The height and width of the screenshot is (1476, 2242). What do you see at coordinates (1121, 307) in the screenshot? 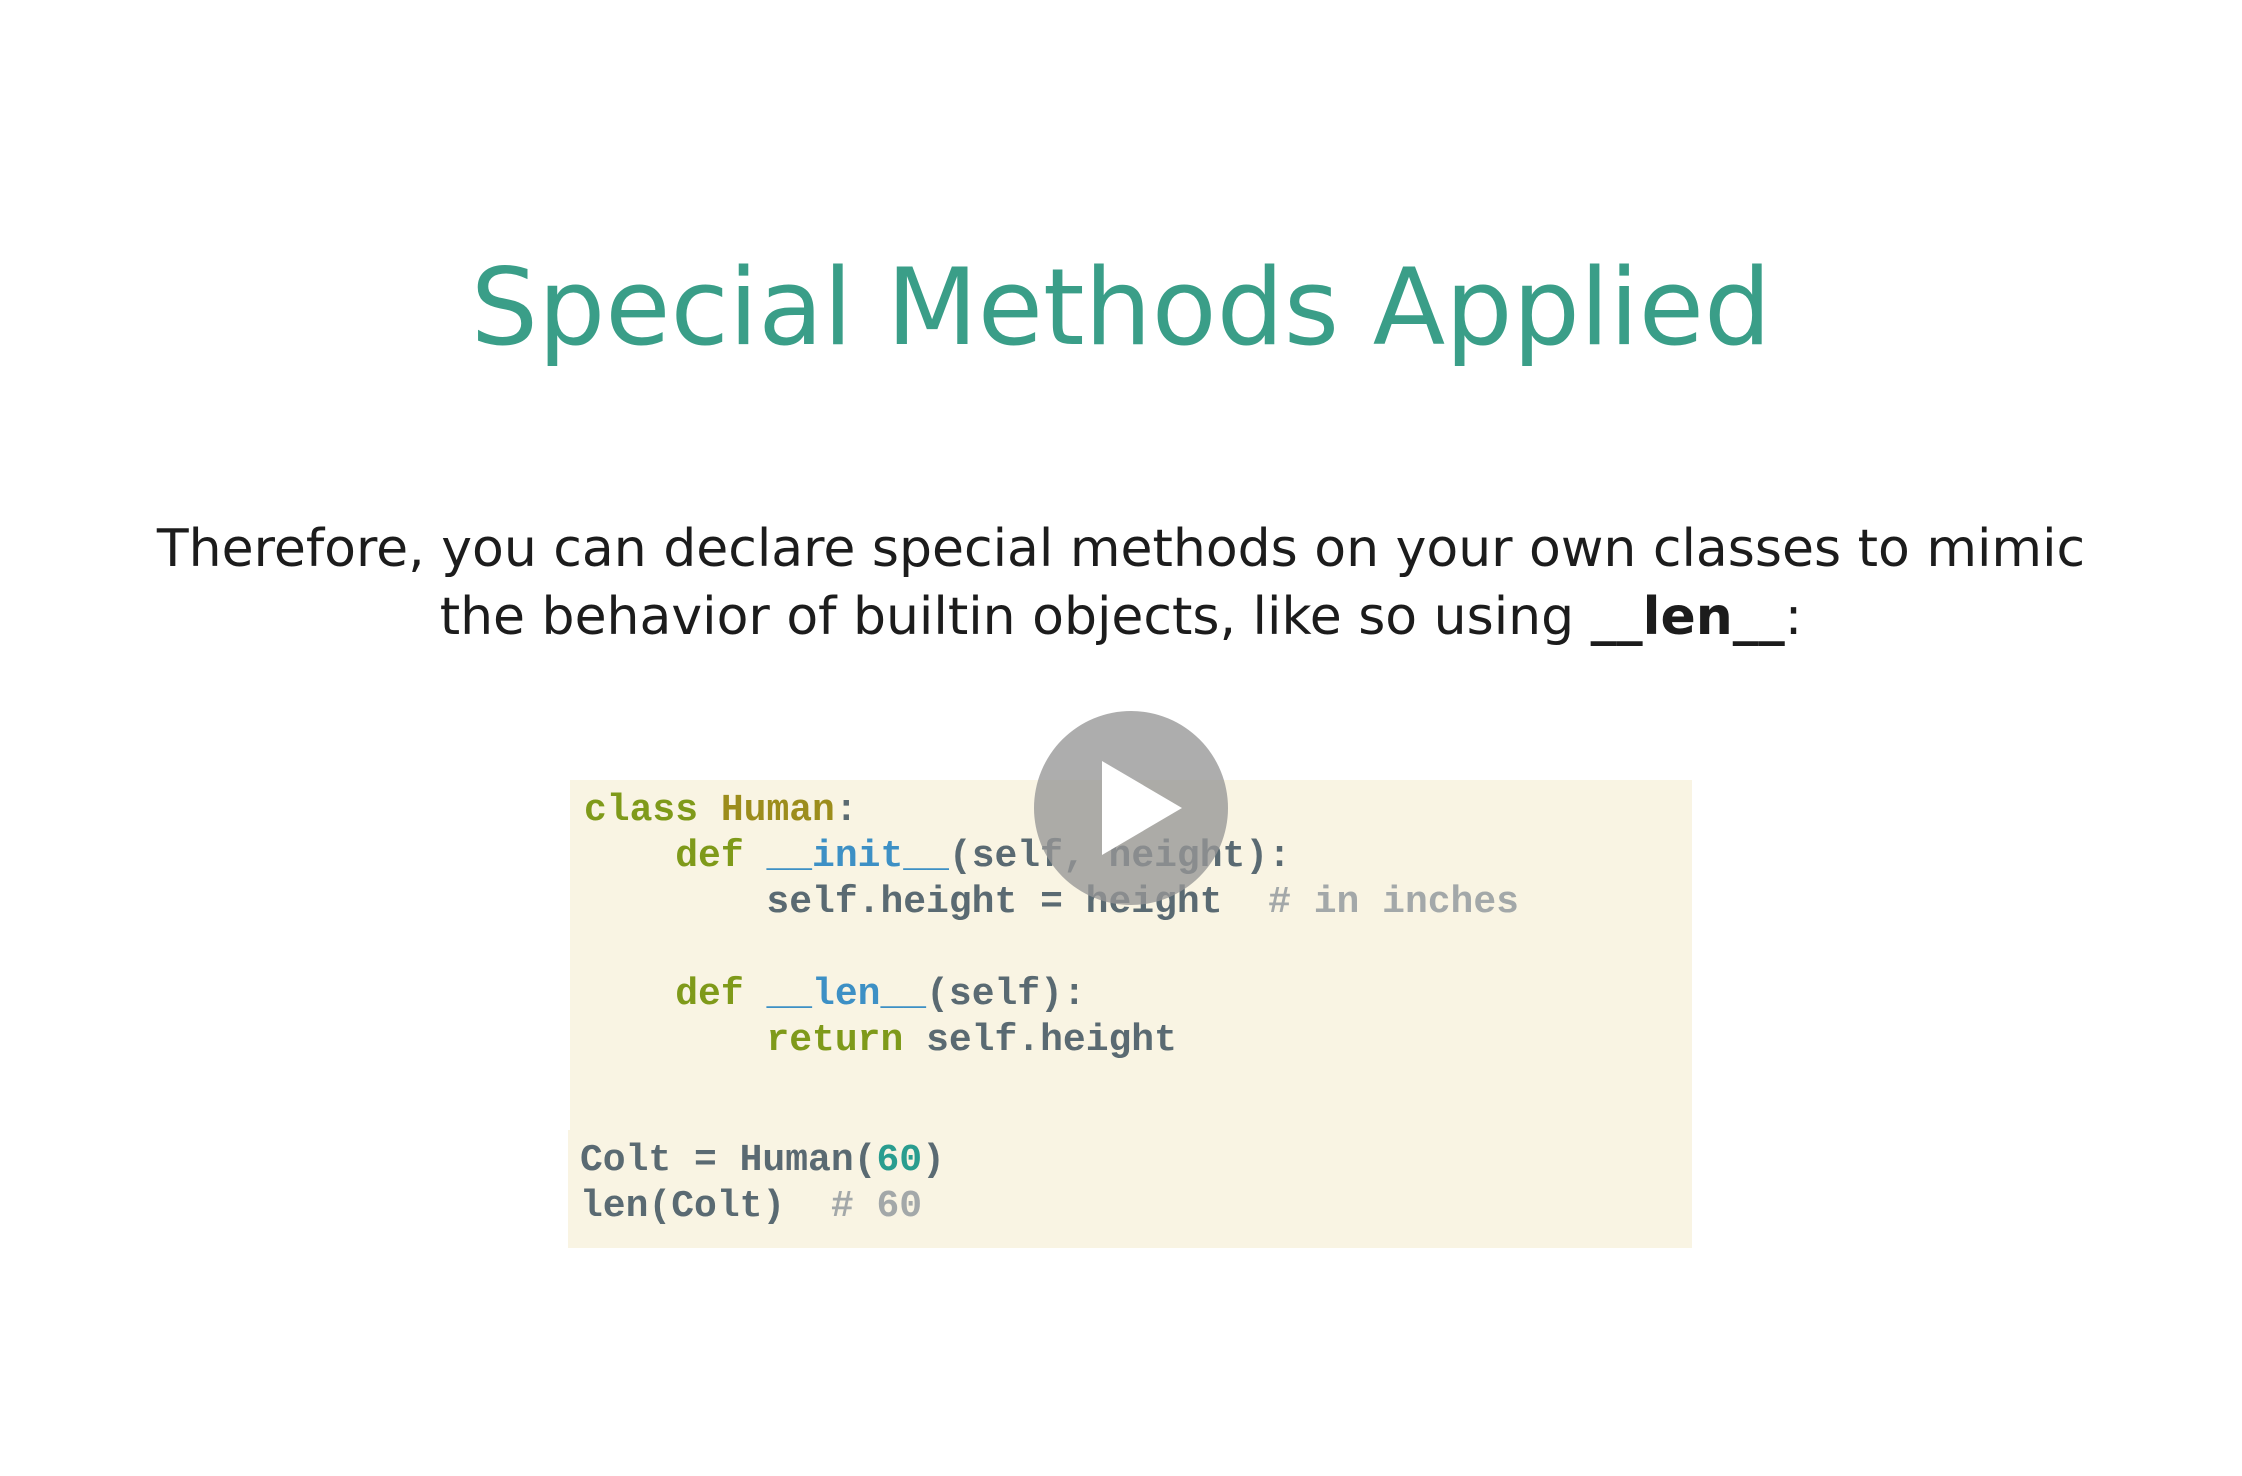
I see `slide-title: Special Methods Applied` at bounding box center [1121, 307].